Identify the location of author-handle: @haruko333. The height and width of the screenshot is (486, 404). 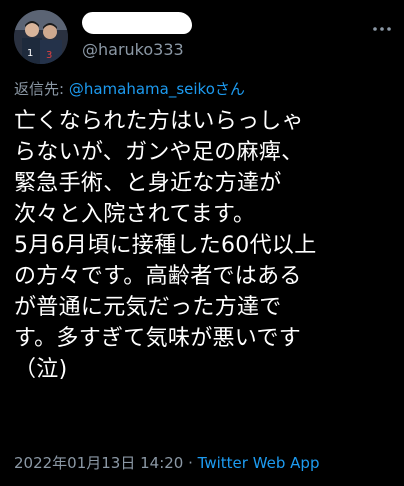
(133, 49).